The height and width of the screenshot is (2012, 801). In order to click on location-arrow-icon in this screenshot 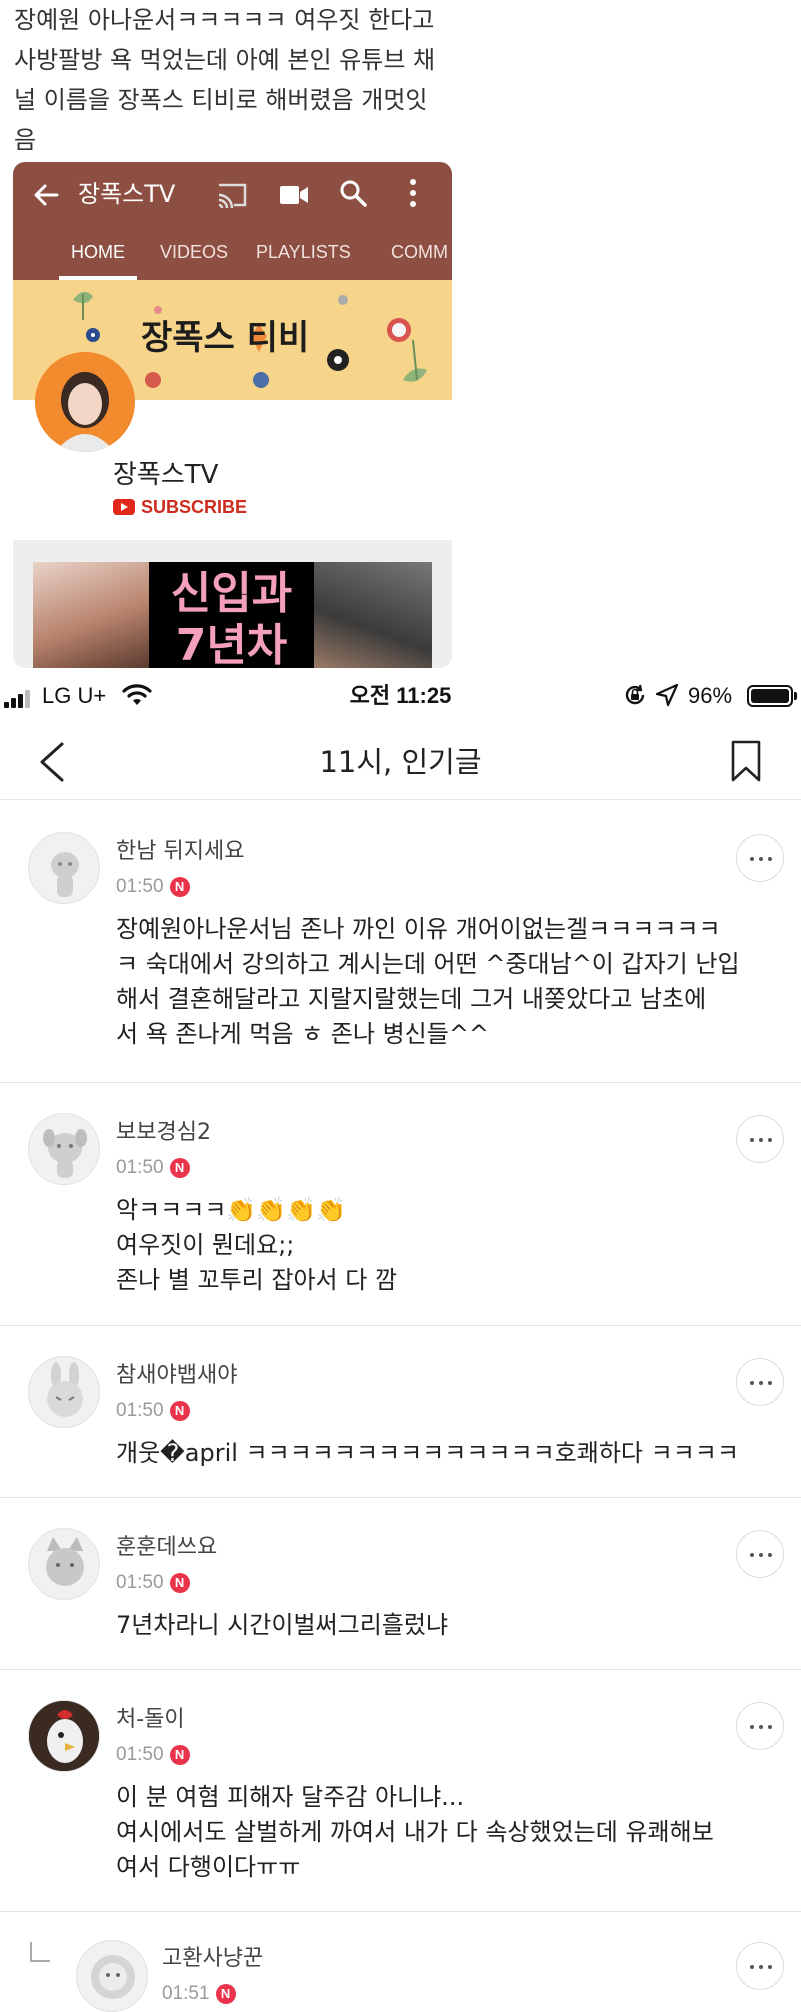, I will do `click(667, 695)`.